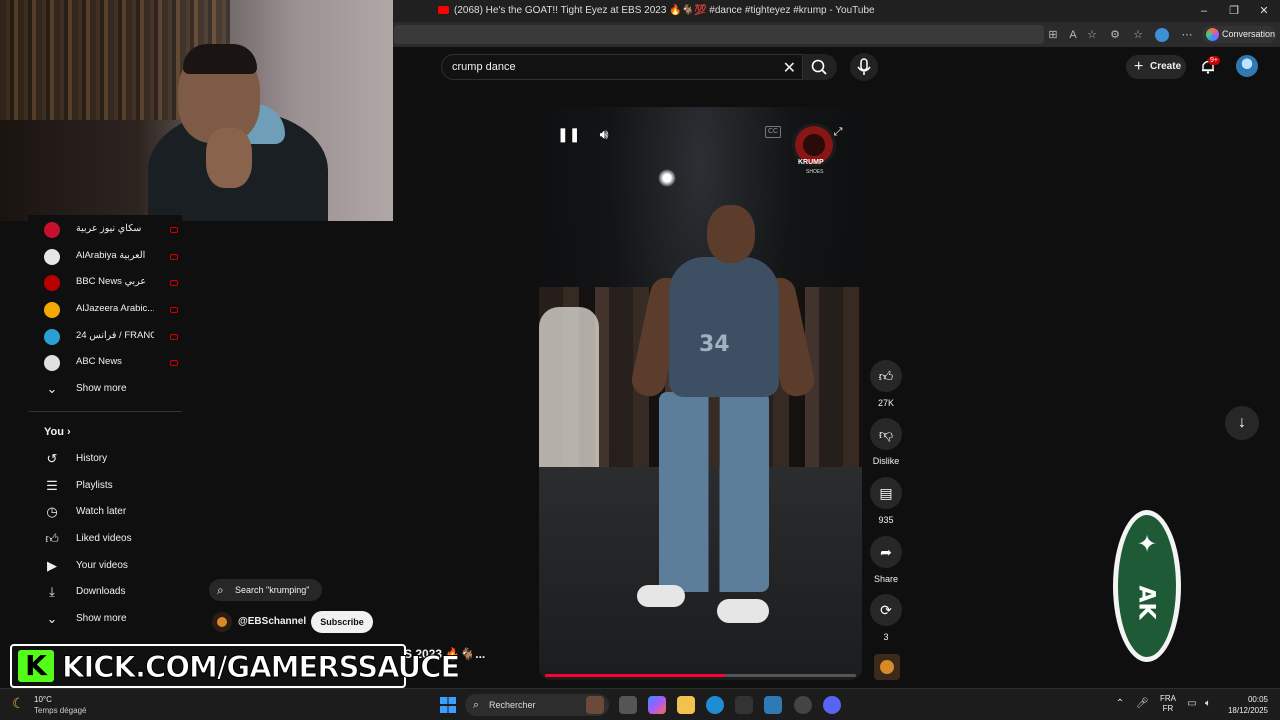 The image size is (1280, 720). Describe the element at coordinates (803, 705) in the screenshot. I see `obs-icon` at that location.